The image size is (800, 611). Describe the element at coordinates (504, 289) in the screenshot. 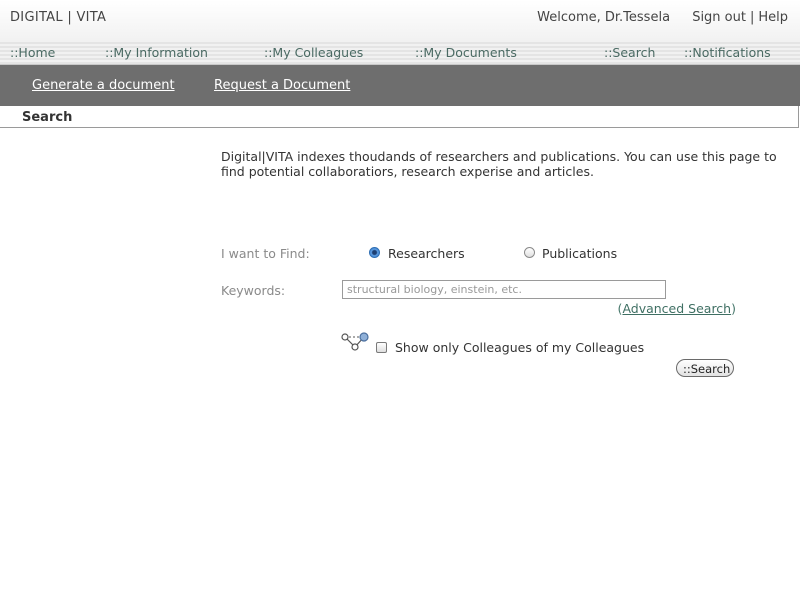

I see `keywords-input` at that location.